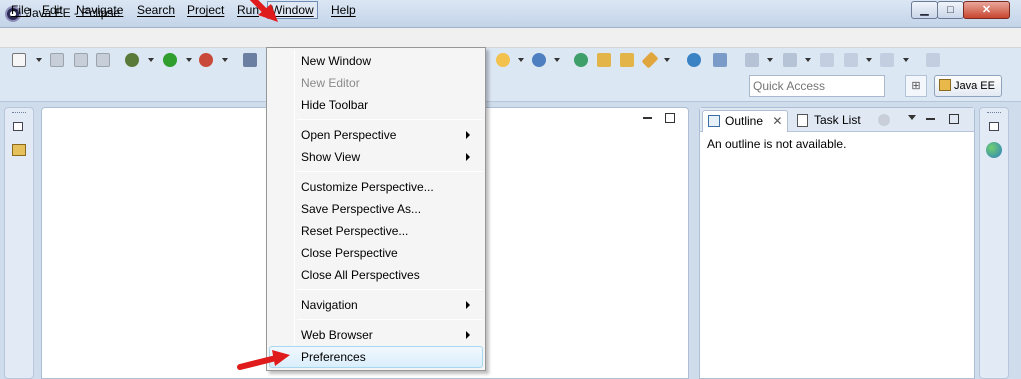 This screenshot has height=379, width=1021. I want to click on arrow-to-preferences-icon, so click(263, 360).